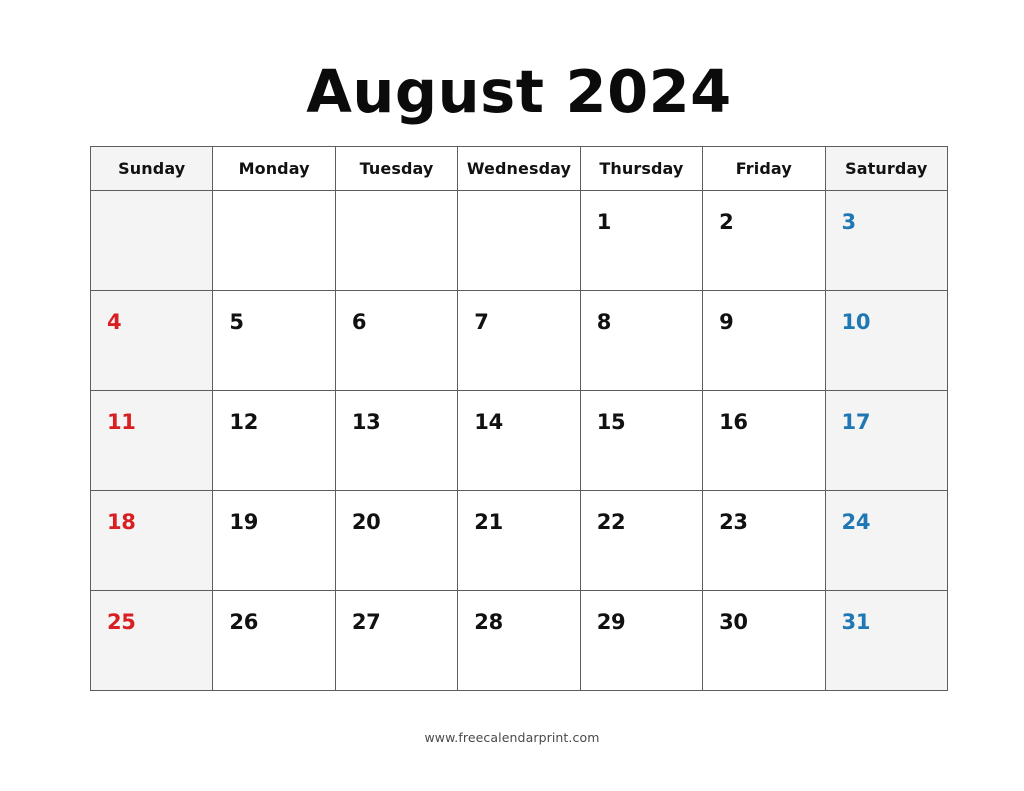 The width and height of the screenshot is (1024, 791). Describe the element at coordinates (886, 340) in the screenshot. I see `calendar-day-cell: 10` at that location.